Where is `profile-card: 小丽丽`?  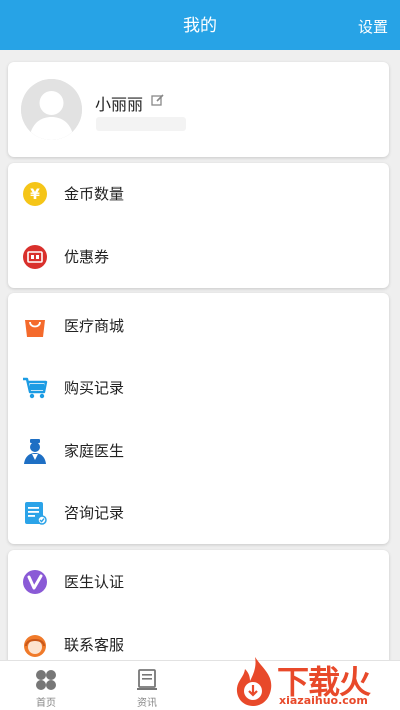
profile-card: 小丽丽 is located at coordinates (198, 109).